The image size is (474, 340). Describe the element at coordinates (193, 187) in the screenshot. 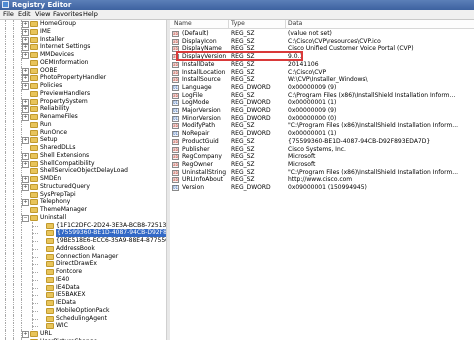

I see `value-name: Version` at that location.